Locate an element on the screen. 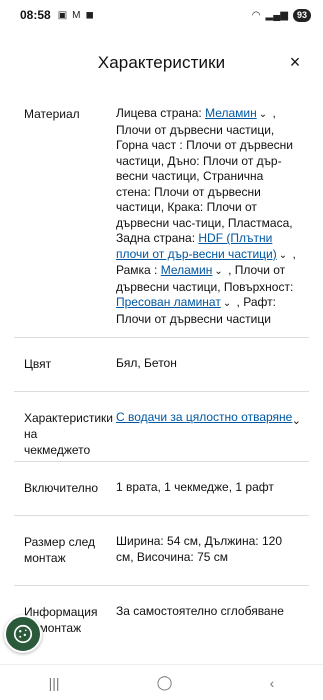 This screenshot has width=323, height=700. home-button: ◯ is located at coordinates (165, 682).